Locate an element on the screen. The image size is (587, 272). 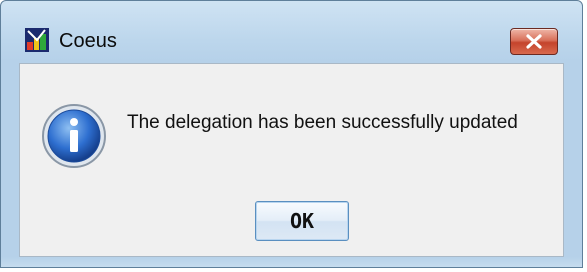
close-icon is located at coordinates (534, 41).